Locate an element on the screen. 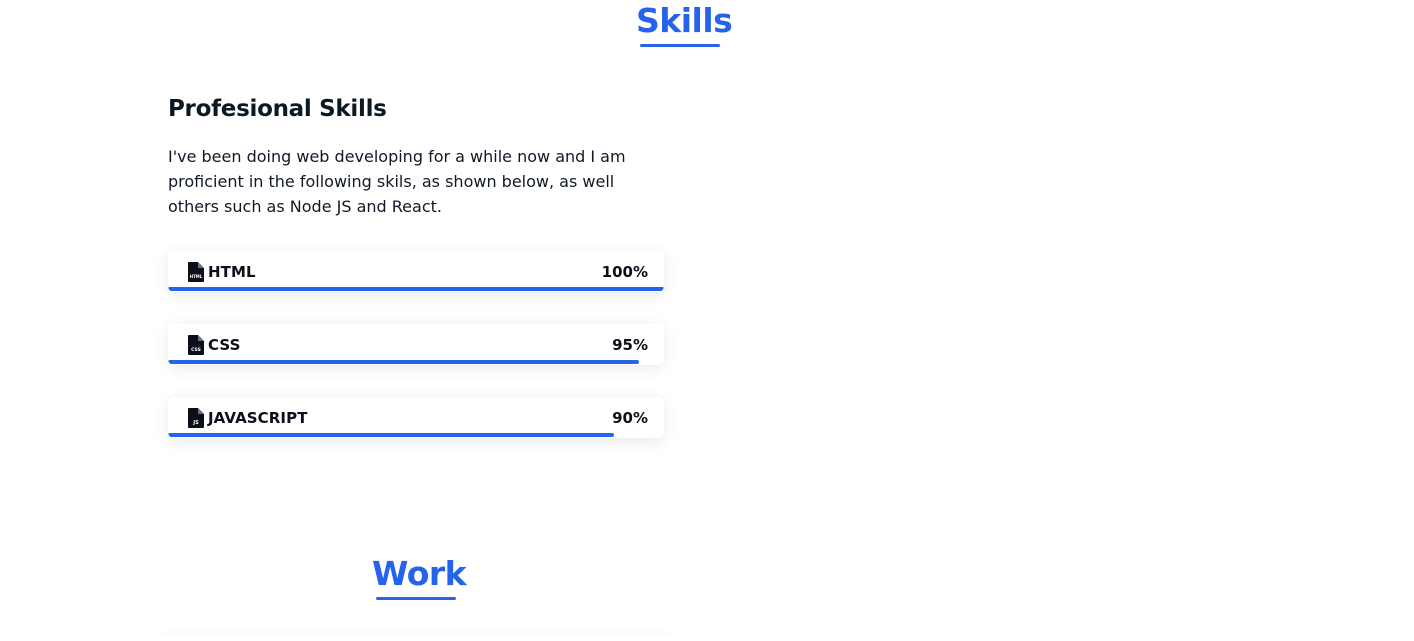 The width and height of the screenshot is (1414, 641). html-icon-text: HTML is located at coordinates (196, 276).